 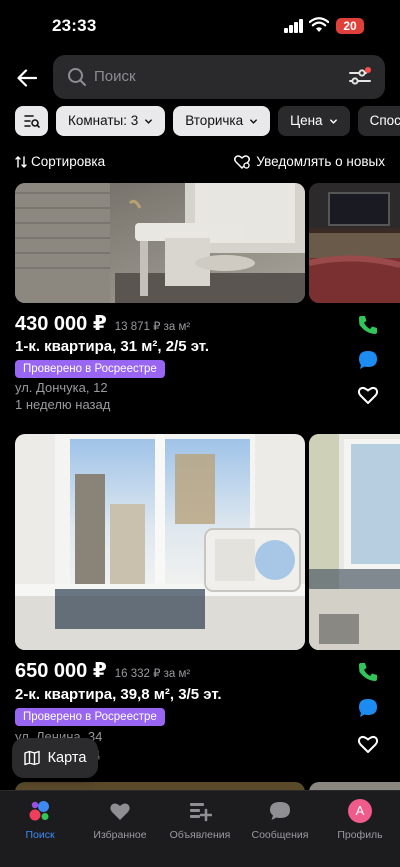 I want to click on tab-messages: Сообщения, so click(x=280, y=820).